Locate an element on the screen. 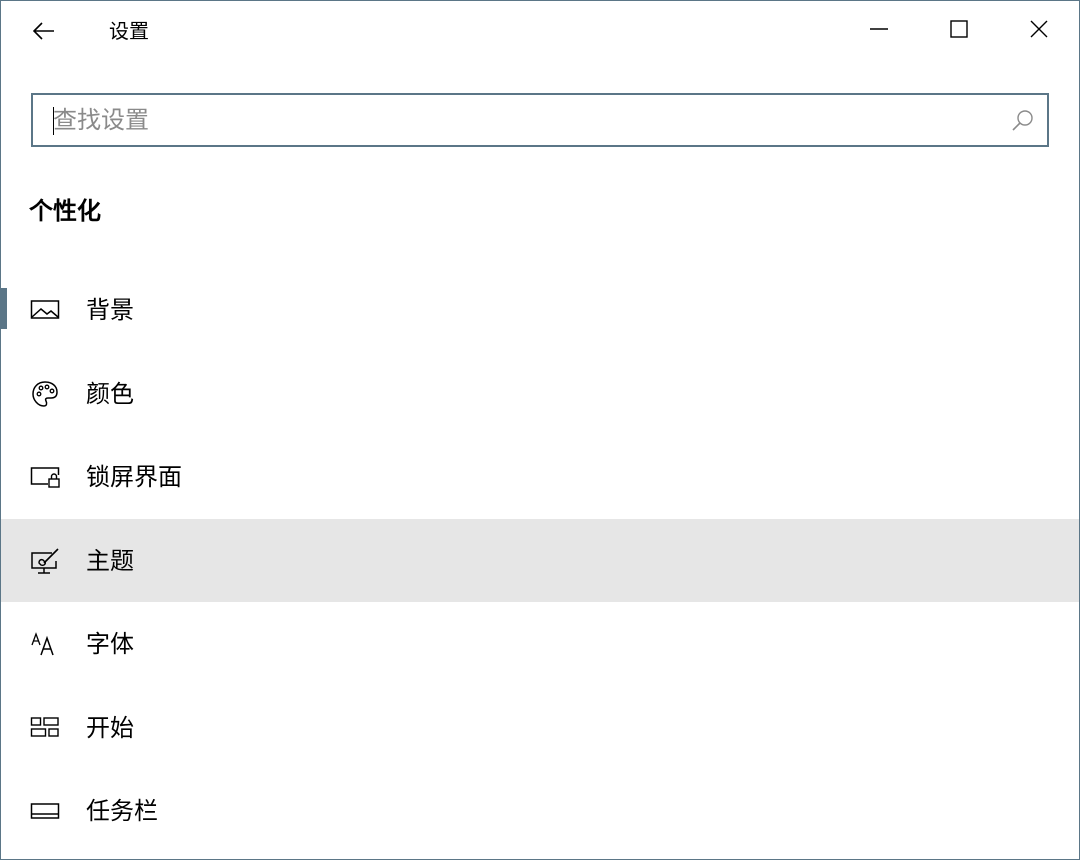  nav-item-label: 主题 is located at coordinates (110, 560).